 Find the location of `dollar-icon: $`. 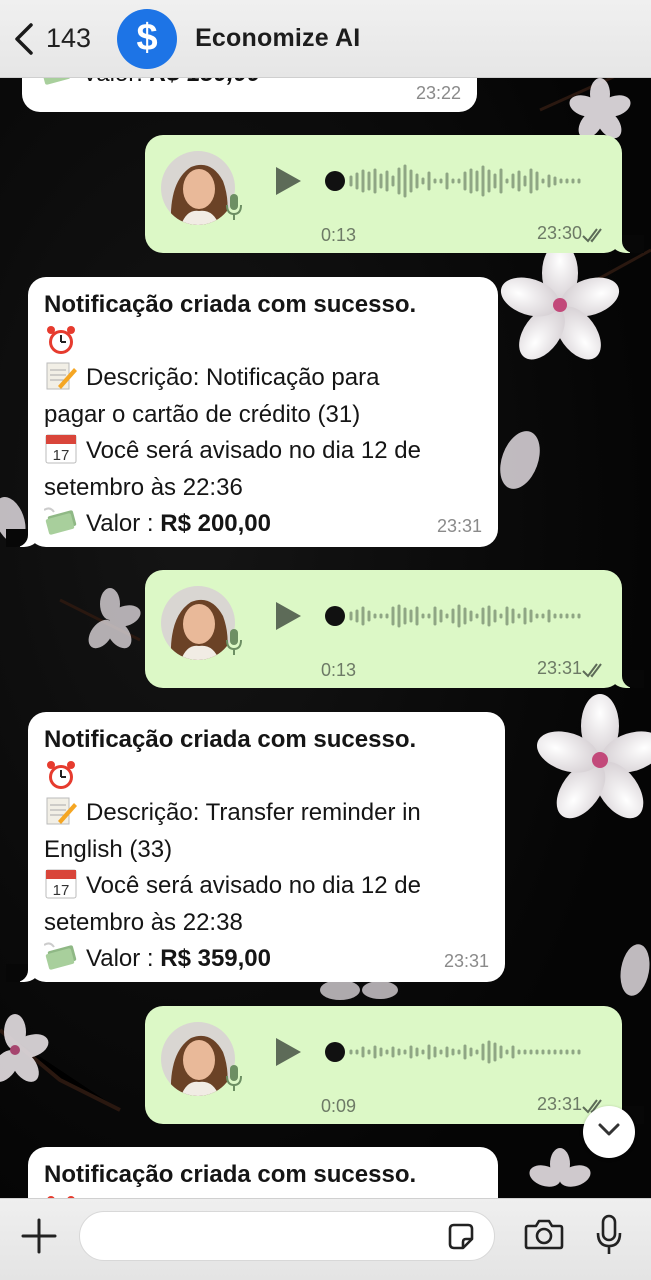

dollar-icon: $ is located at coordinates (147, 38).